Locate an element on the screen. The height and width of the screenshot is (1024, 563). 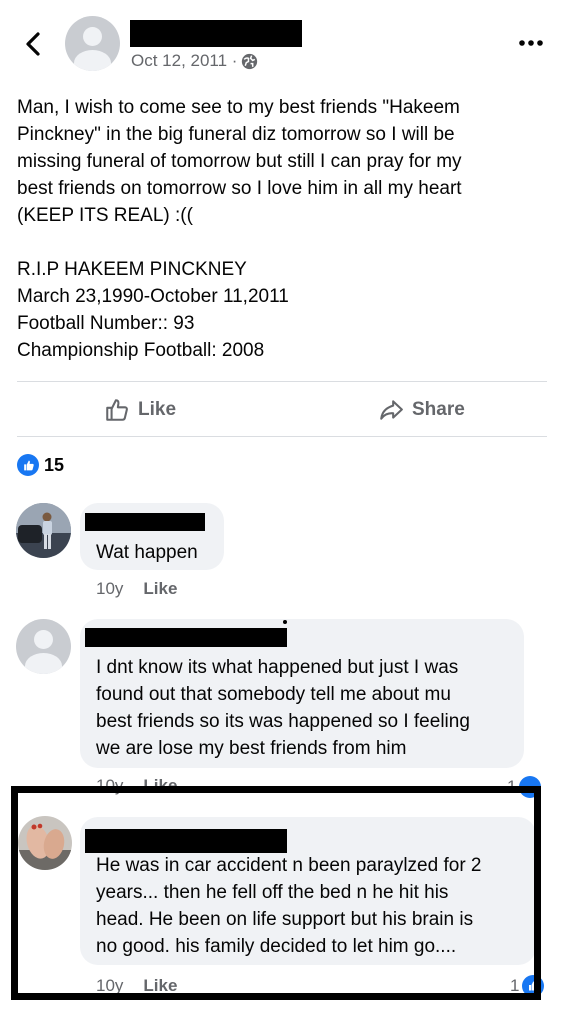
chevron-left-icon is located at coordinates (33, 44).